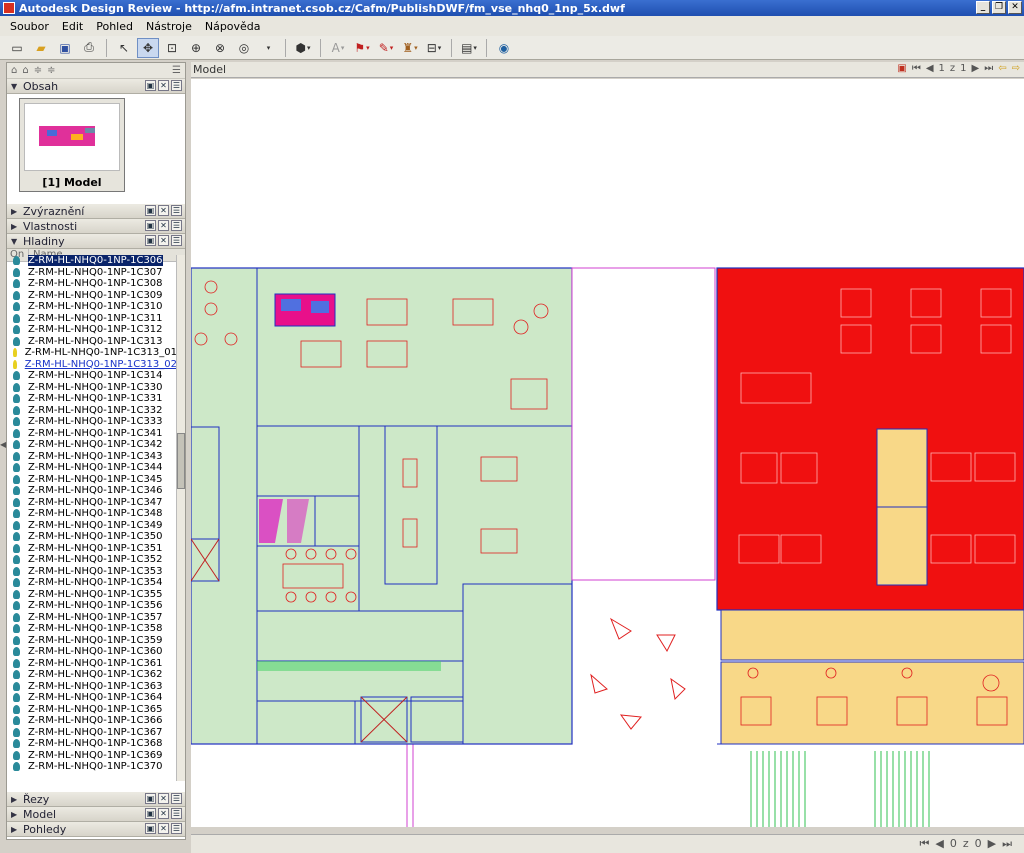 The width and height of the screenshot is (1024, 853). What do you see at coordinates (17, 48) in the screenshot?
I see `new-icon: ▭` at bounding box center [17, 48].